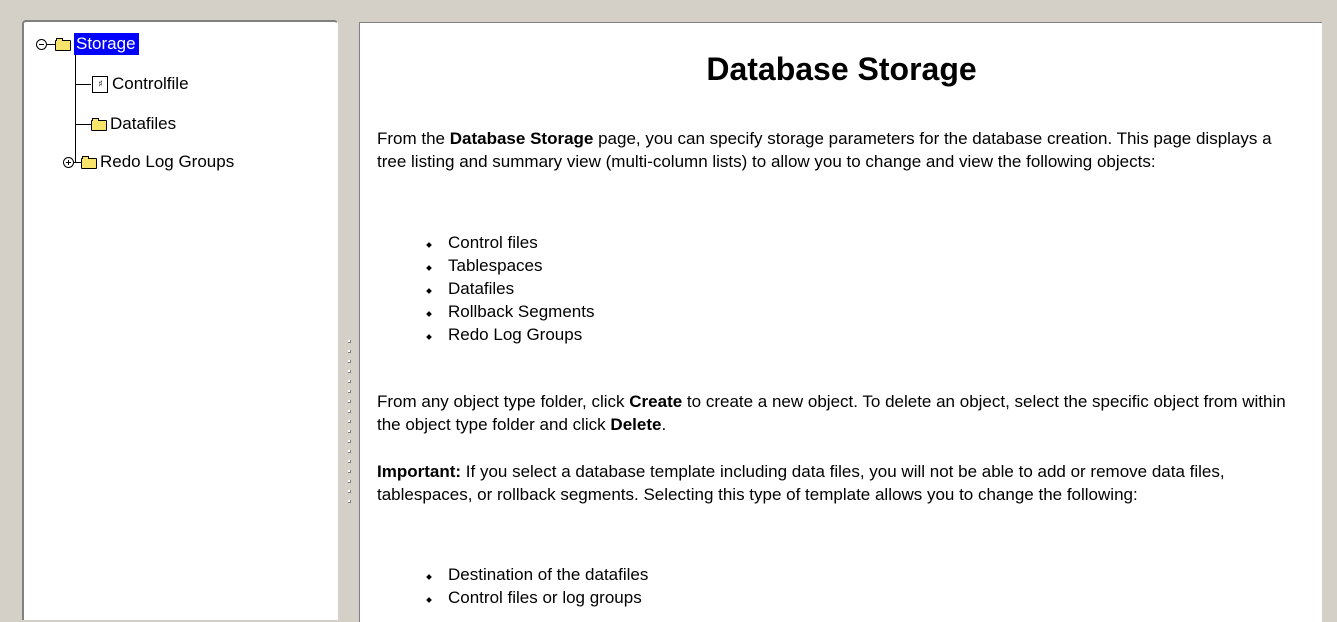  Describe the element at coordinates (507, 311) in the screenshot. I see `list-item: Rollback Segments` at that location.